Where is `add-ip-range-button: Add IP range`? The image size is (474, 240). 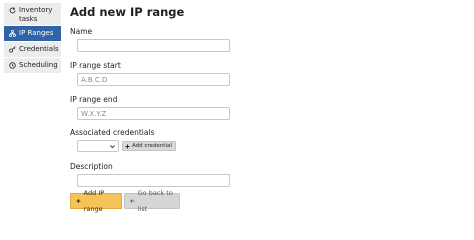 add-ip-range-button: Add IP range is located at coordinates (96, 201).